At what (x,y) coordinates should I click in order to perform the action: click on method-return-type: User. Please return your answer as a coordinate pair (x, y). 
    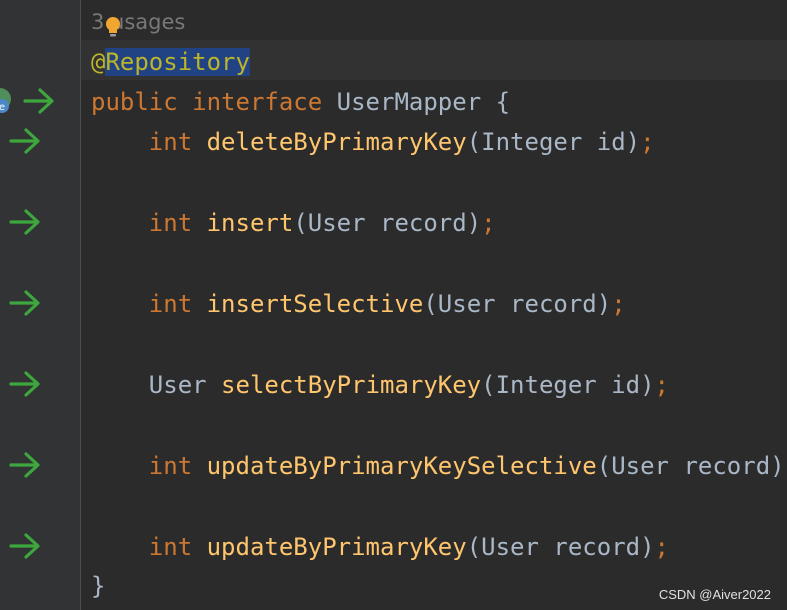
    Looking at the image, I should click on (177, 385).